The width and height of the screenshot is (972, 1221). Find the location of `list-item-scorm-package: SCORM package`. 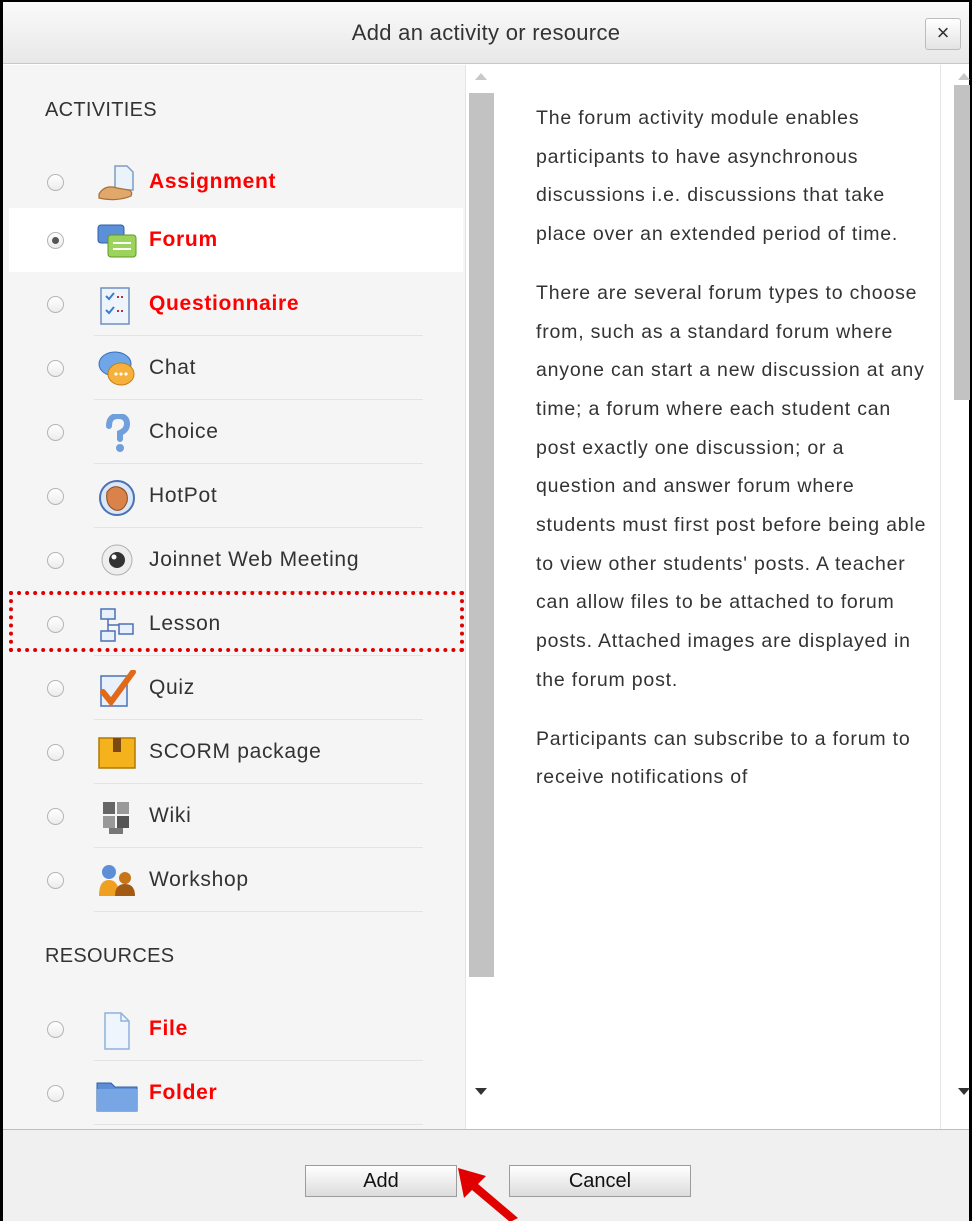

list-item-scorm-package: SCORM package is located at coordinates (236, 752).